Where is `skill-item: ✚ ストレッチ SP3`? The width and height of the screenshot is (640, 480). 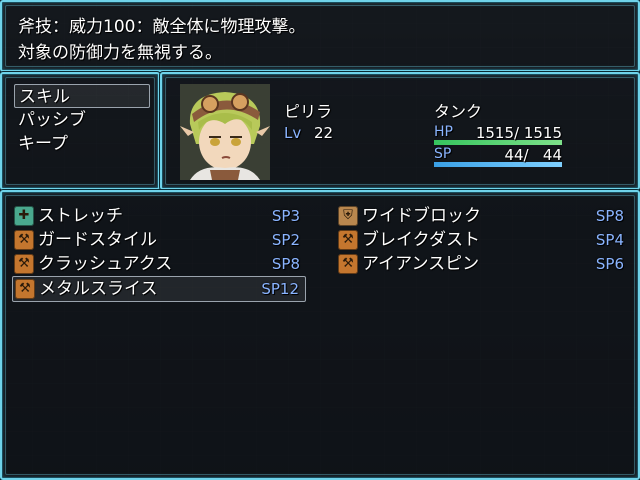
skill-item: ✚ ストレッチ SP3 is located at coordinates (160, 216).